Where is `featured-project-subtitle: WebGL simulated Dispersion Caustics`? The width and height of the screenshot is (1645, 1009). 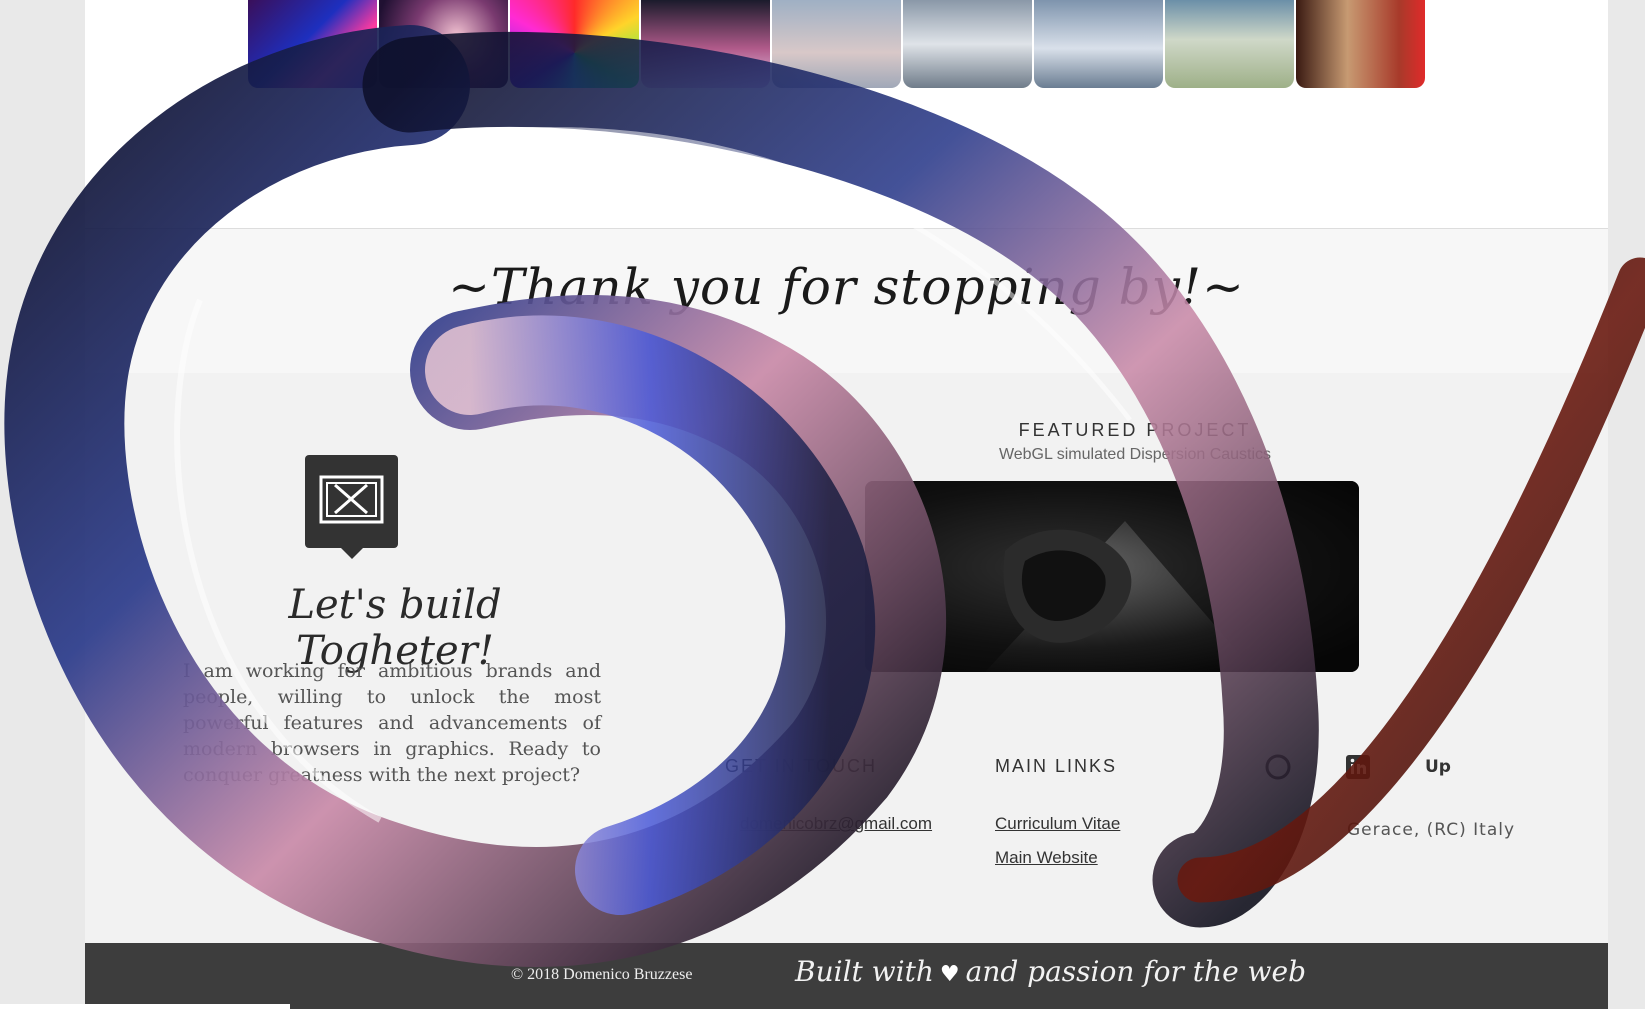 featured-project-subtitle: WebGL simulated Dispersion Caustics is located at coordinates (1135, 454).